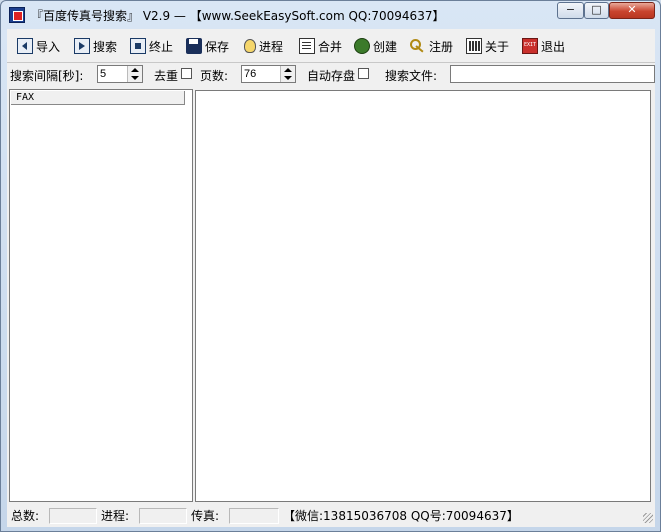 This screenshot has width=661, height=532. What do you see at coordinates (254, 516) in the screenshot?
I see `status-fax-value` at bounding box center [254, 516].